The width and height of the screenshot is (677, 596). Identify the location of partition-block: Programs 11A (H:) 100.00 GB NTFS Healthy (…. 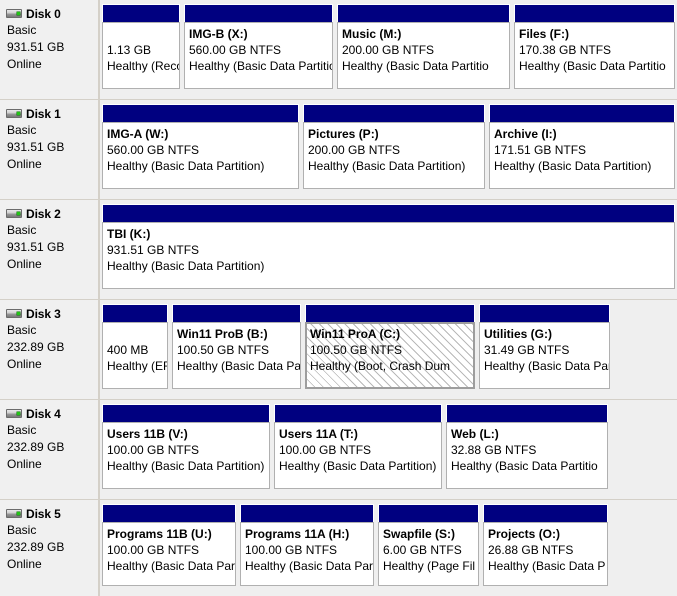
(307, 545).